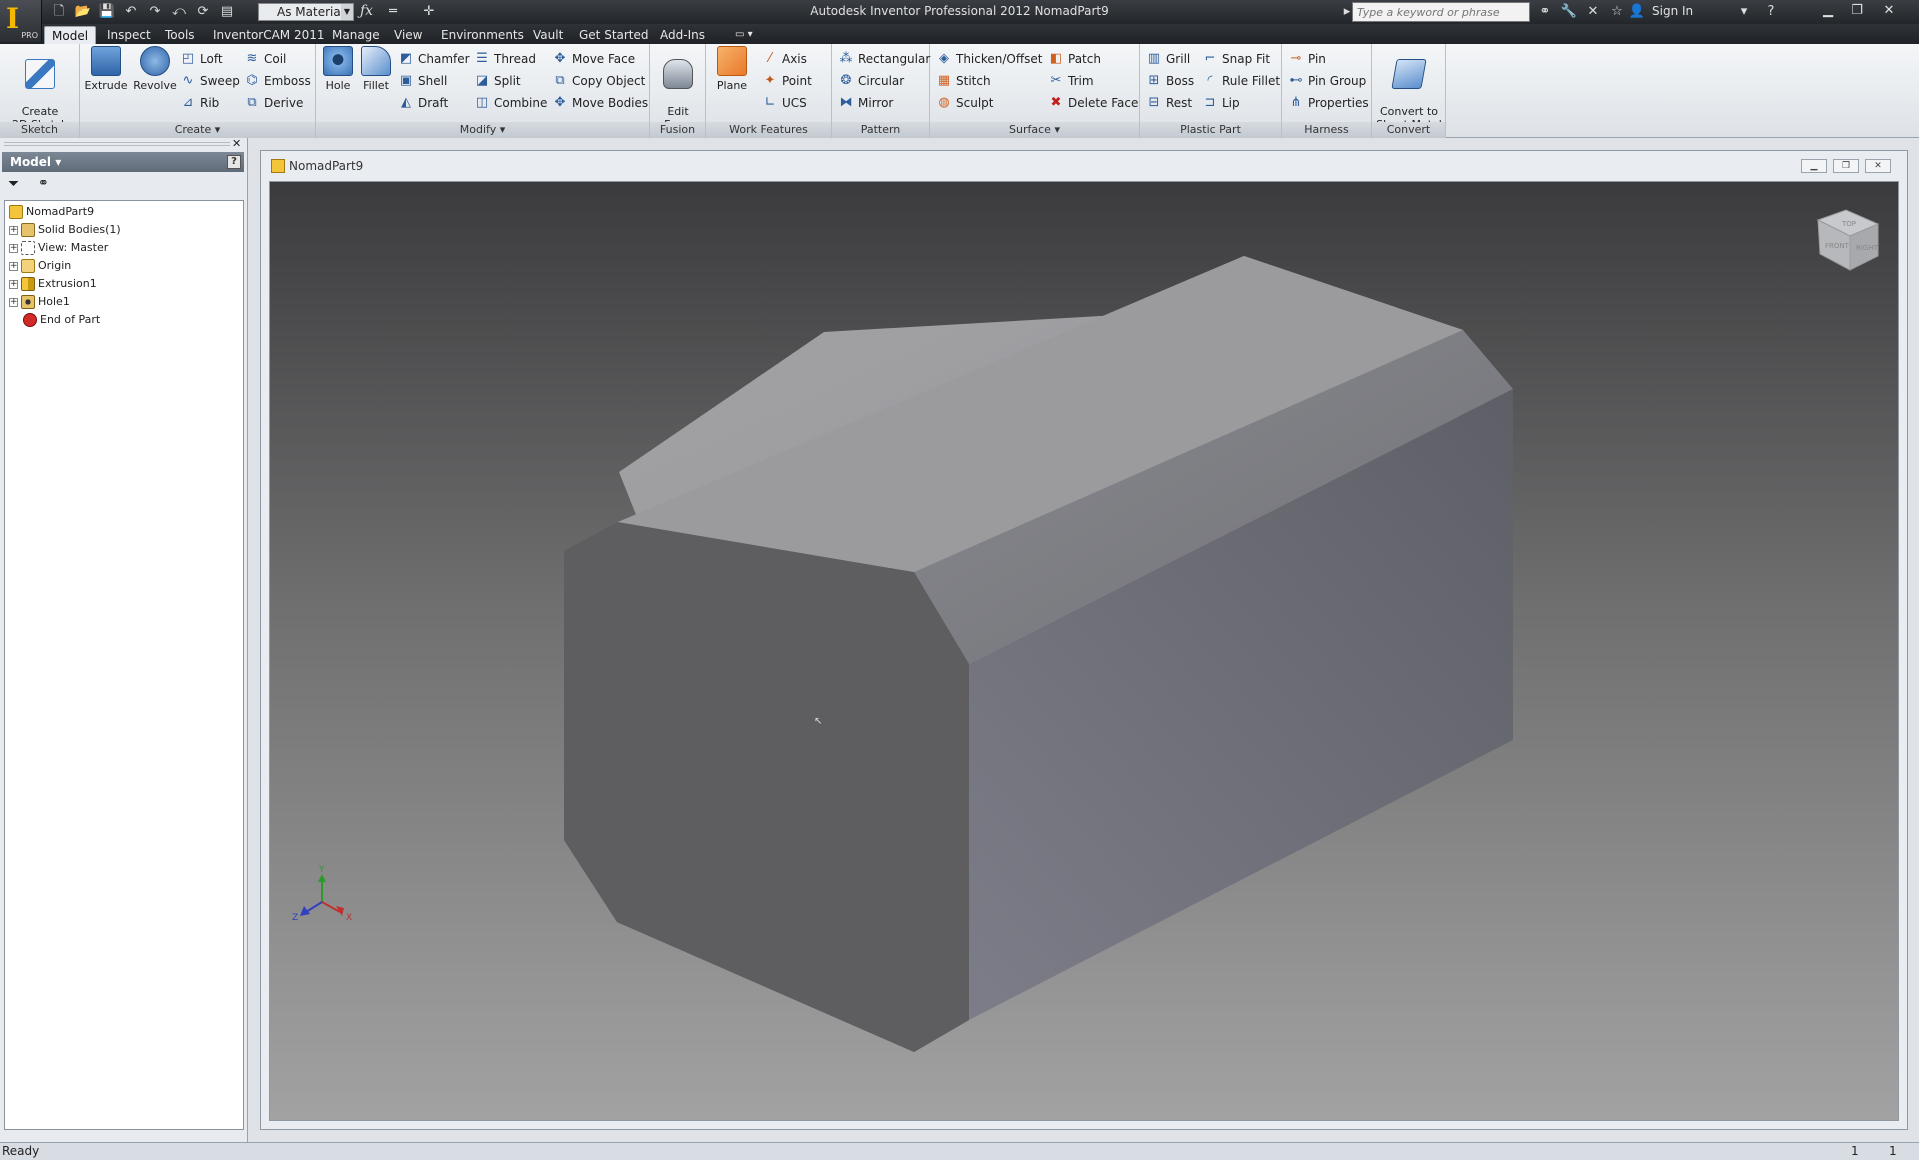  Describe the element at coordinates (866, 103) in the screenshot. I see `mirror-button: ⧓ Mirror` at that location.